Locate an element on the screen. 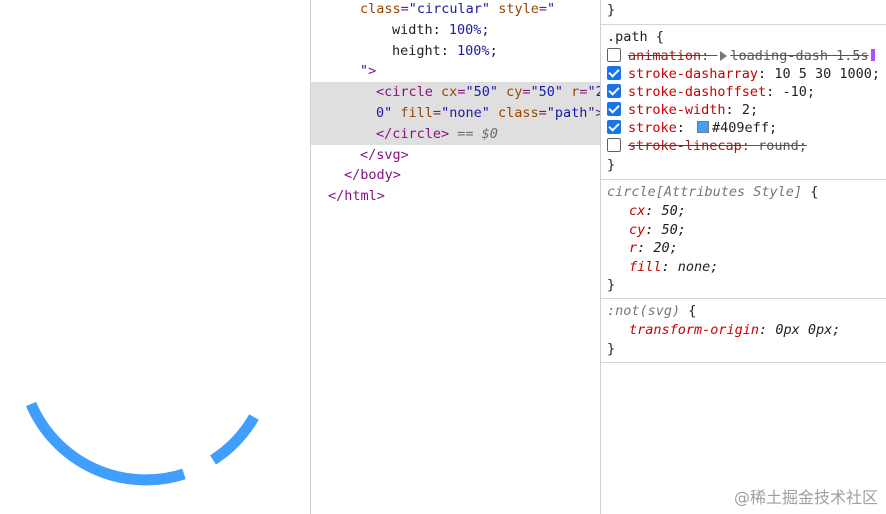  loading-spinner-preview is located at coordinates (142, 443).